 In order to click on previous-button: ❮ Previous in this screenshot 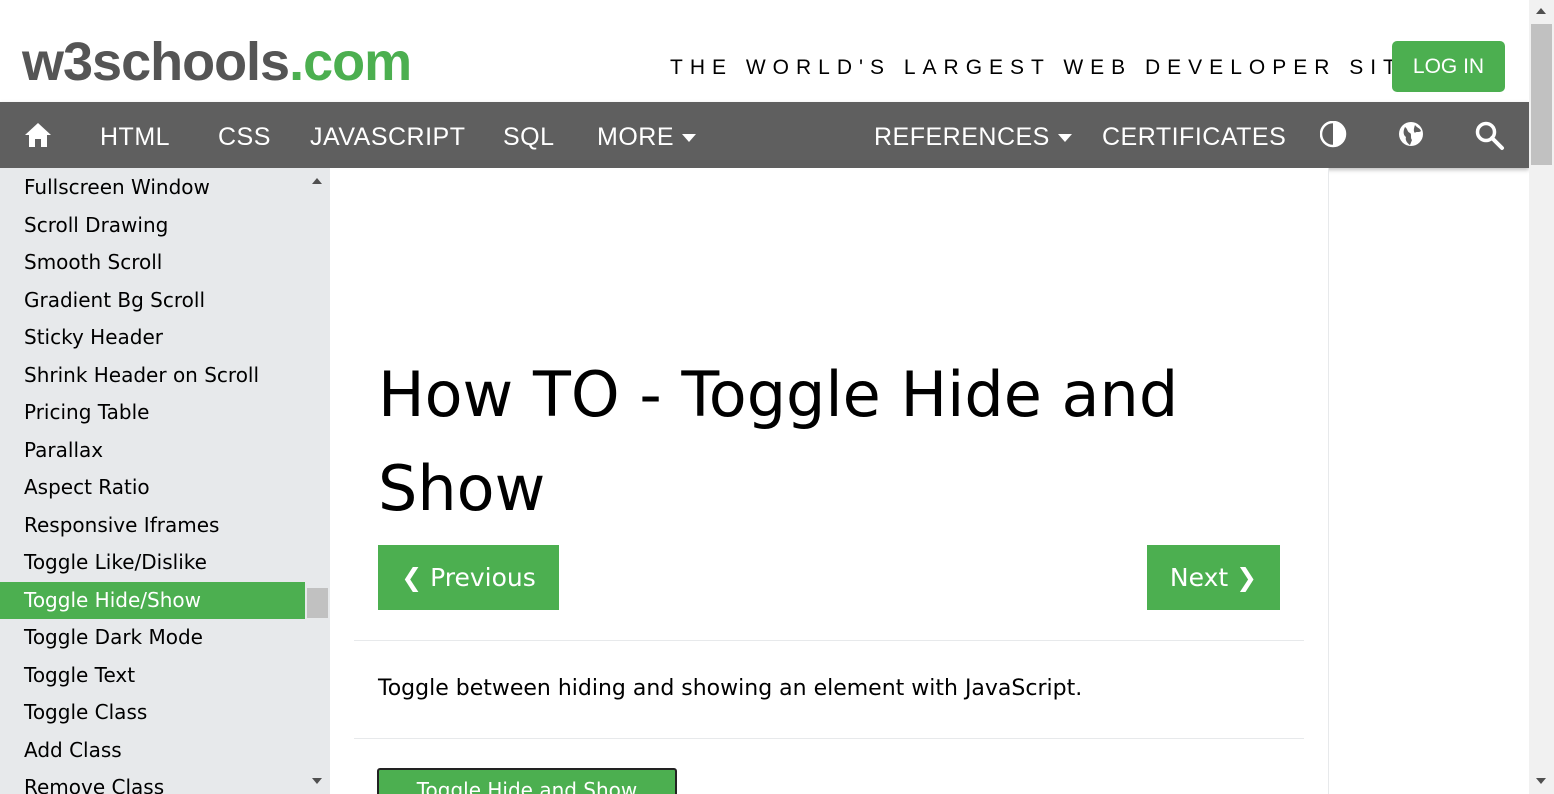, I will do `click(468, 577)`.